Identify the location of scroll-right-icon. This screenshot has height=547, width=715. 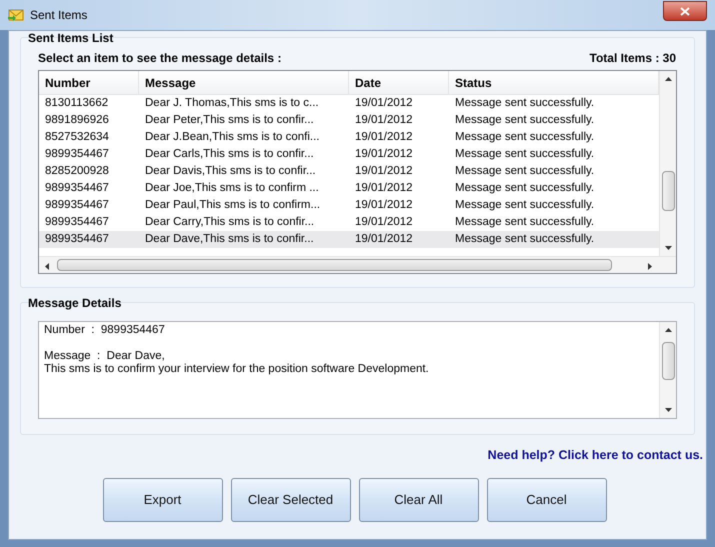
(650, 266).